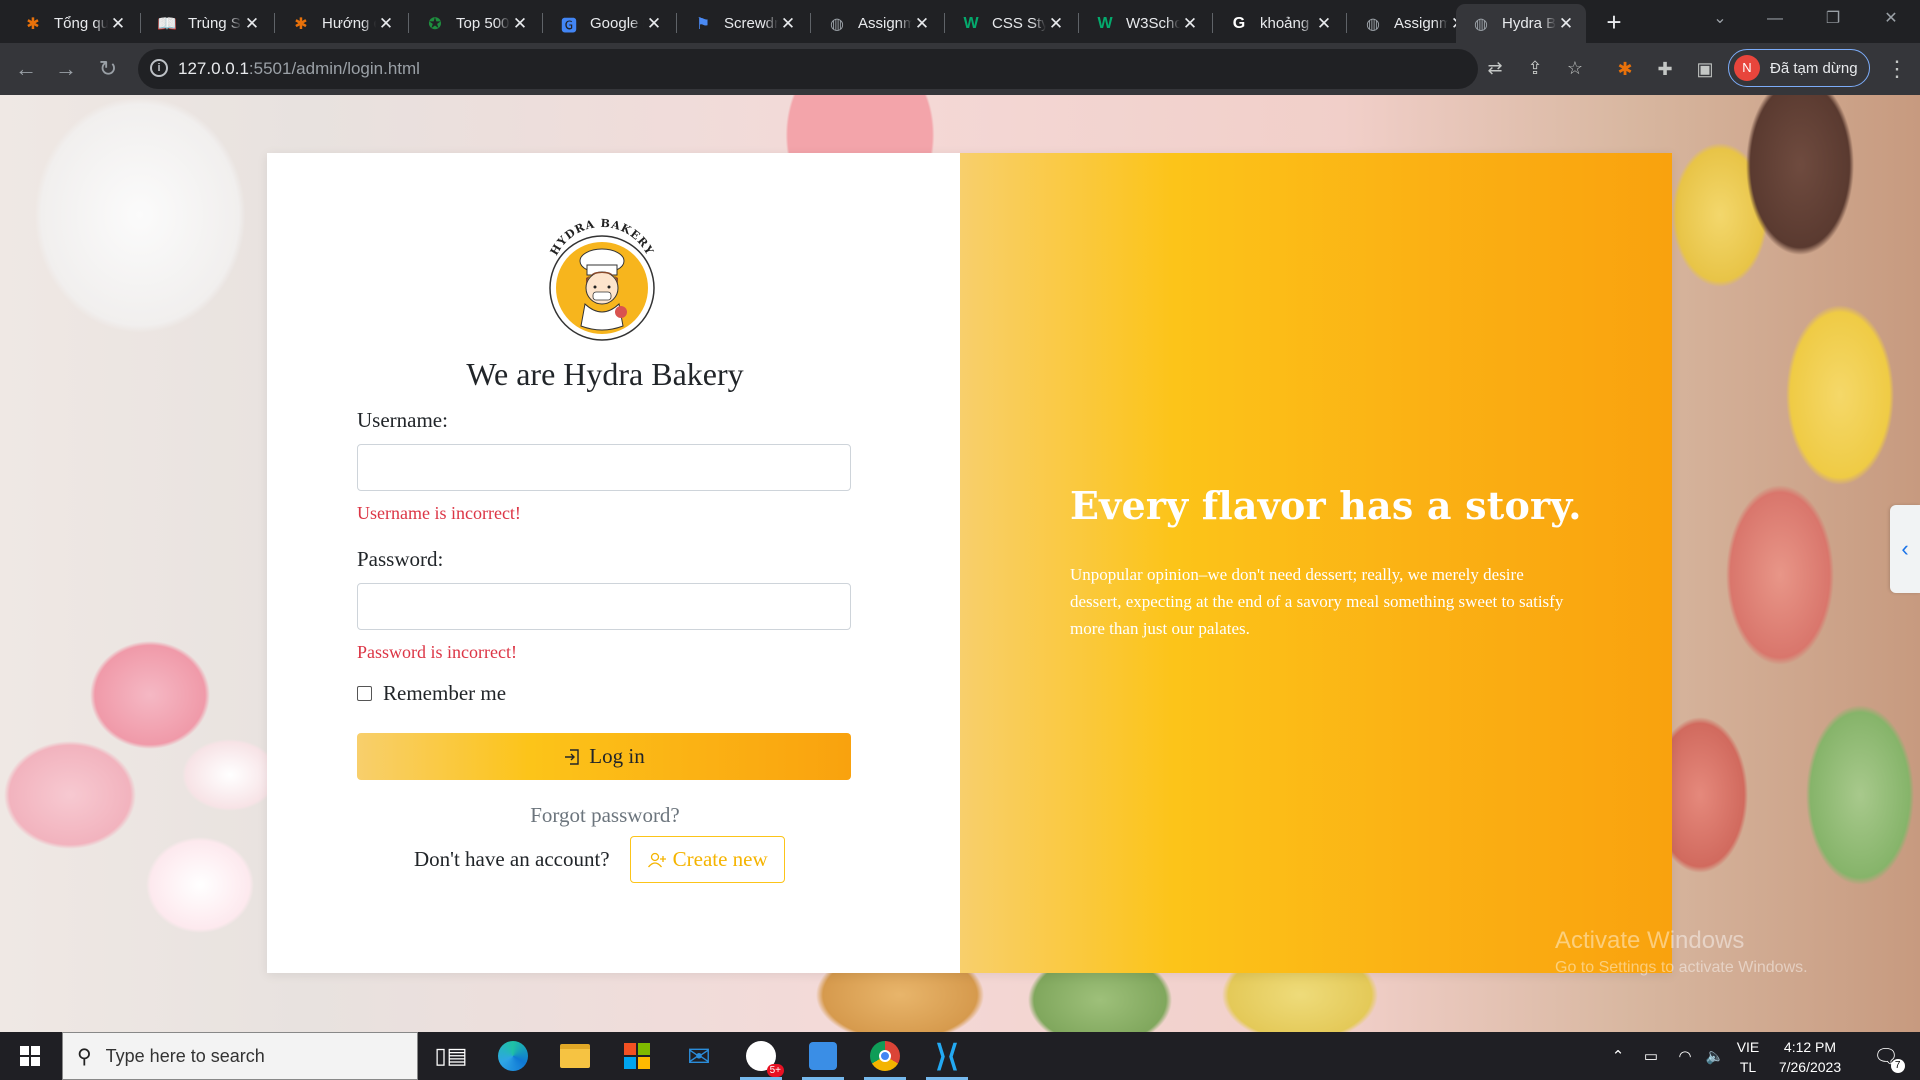 The image size is (1920, 1080). I want to click on side-panel-icon: ▣, so click(1705, 69).